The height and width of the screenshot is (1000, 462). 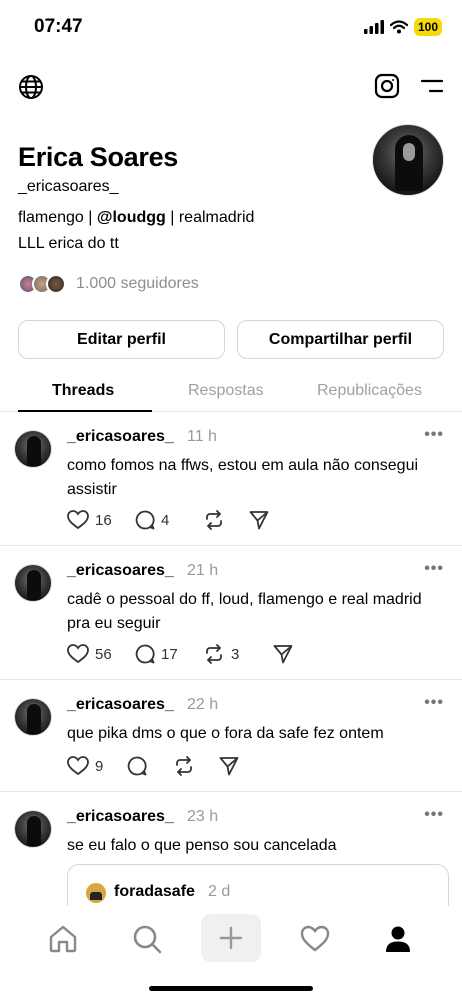 What do you see at coordinates (137, 283) in the screenshot?
I see `followers-count: 1.000 seguidores` at bounding box center [137, 283].